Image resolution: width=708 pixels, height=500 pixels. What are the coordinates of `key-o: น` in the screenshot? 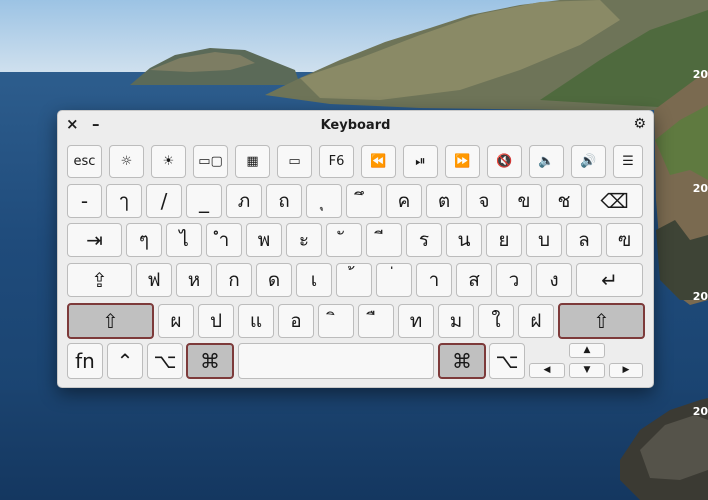 It's located at (464, 240).